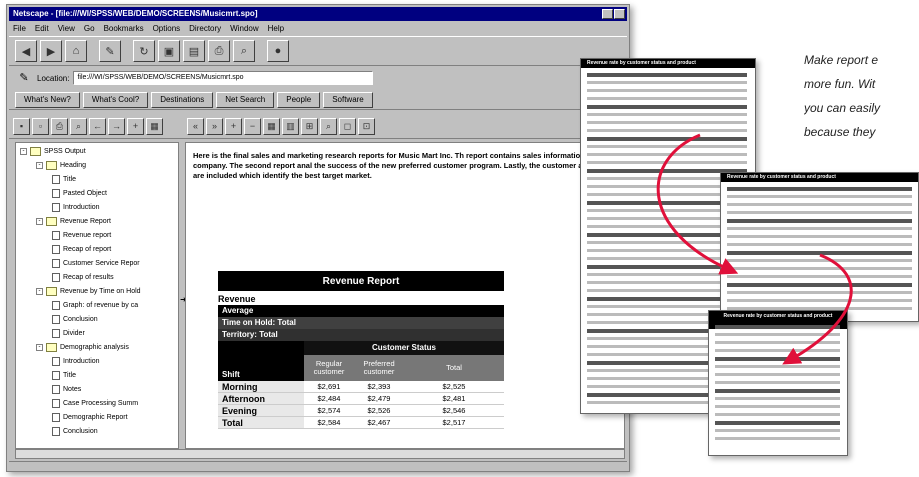 The width and height of the screenshot is (919, 477). What do you see at coordinates (607, 14) in the screenshot?
I see `minimize-button` at bounding box center [607, 14].